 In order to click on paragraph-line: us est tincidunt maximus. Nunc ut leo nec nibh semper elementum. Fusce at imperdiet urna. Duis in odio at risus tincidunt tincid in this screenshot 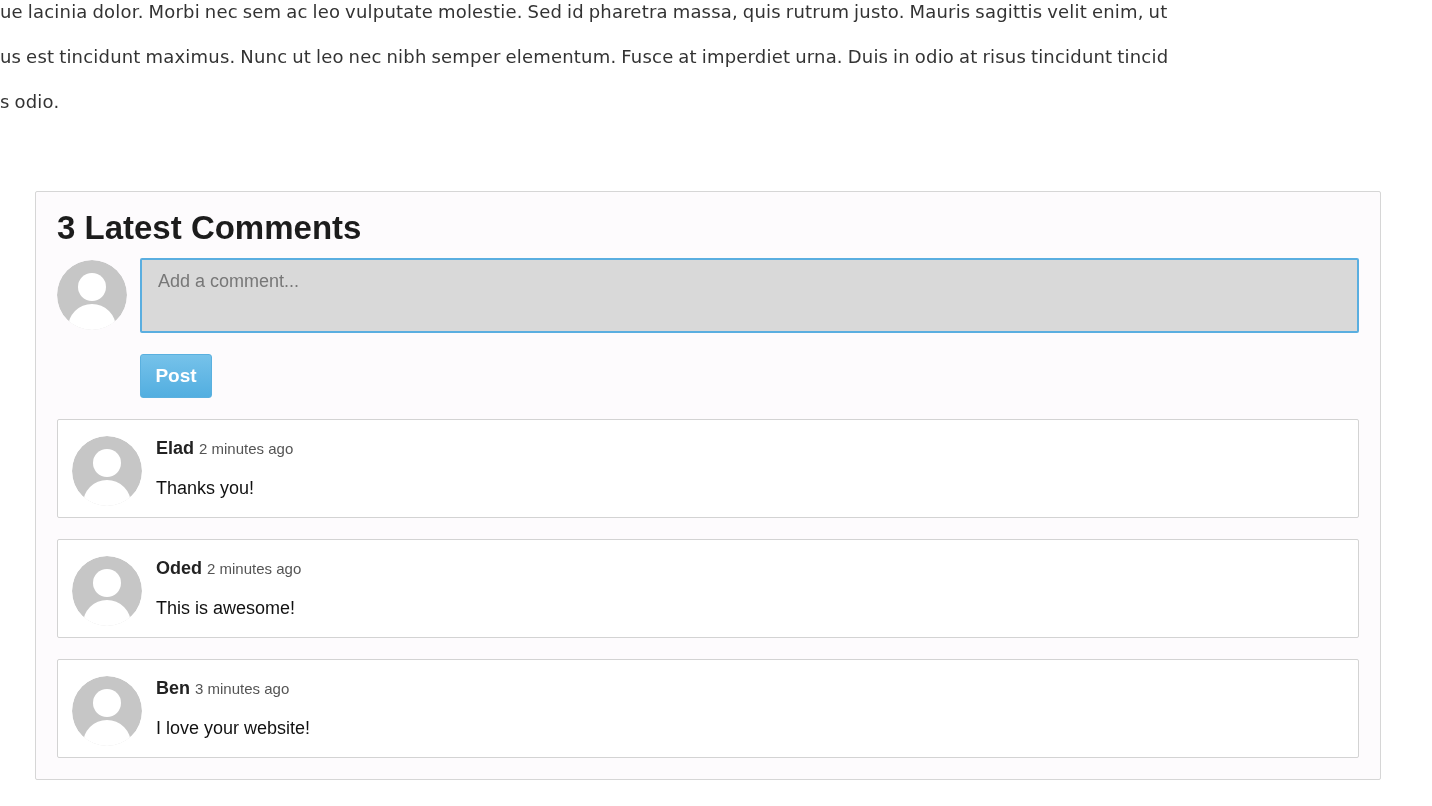, I will do `click(585, 57)`.